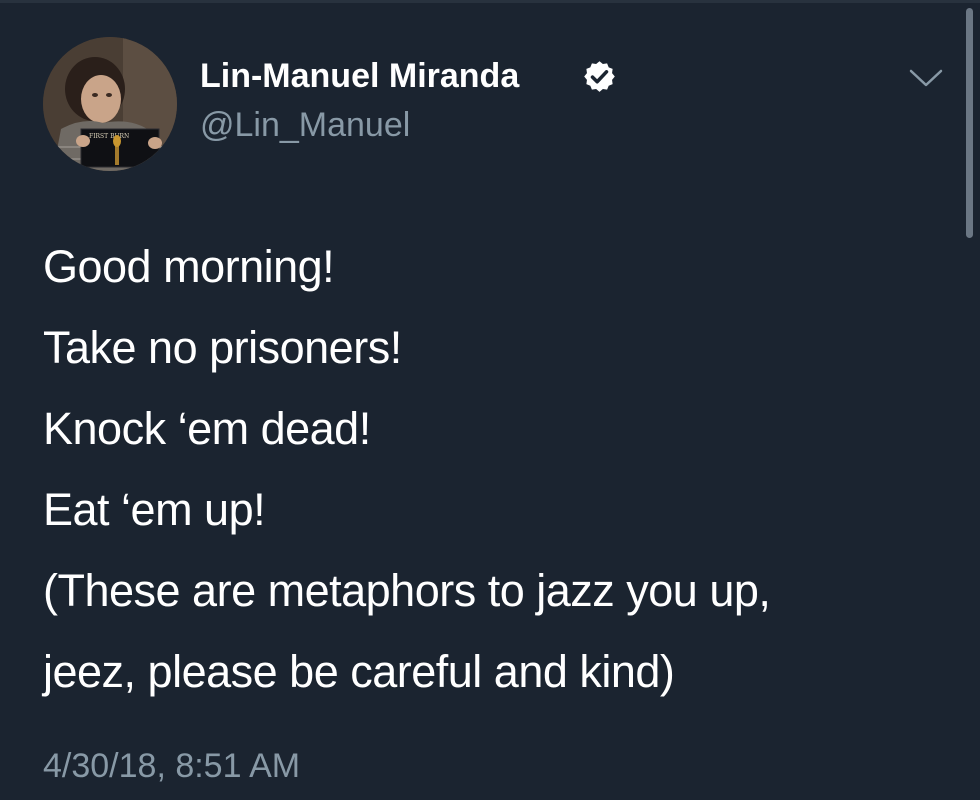 This screenshot has width=980, height=800. Describe the element at coordinates (154, 509) in the screenshot. I see `tweet-line: Eat ‘em up!` at that location.